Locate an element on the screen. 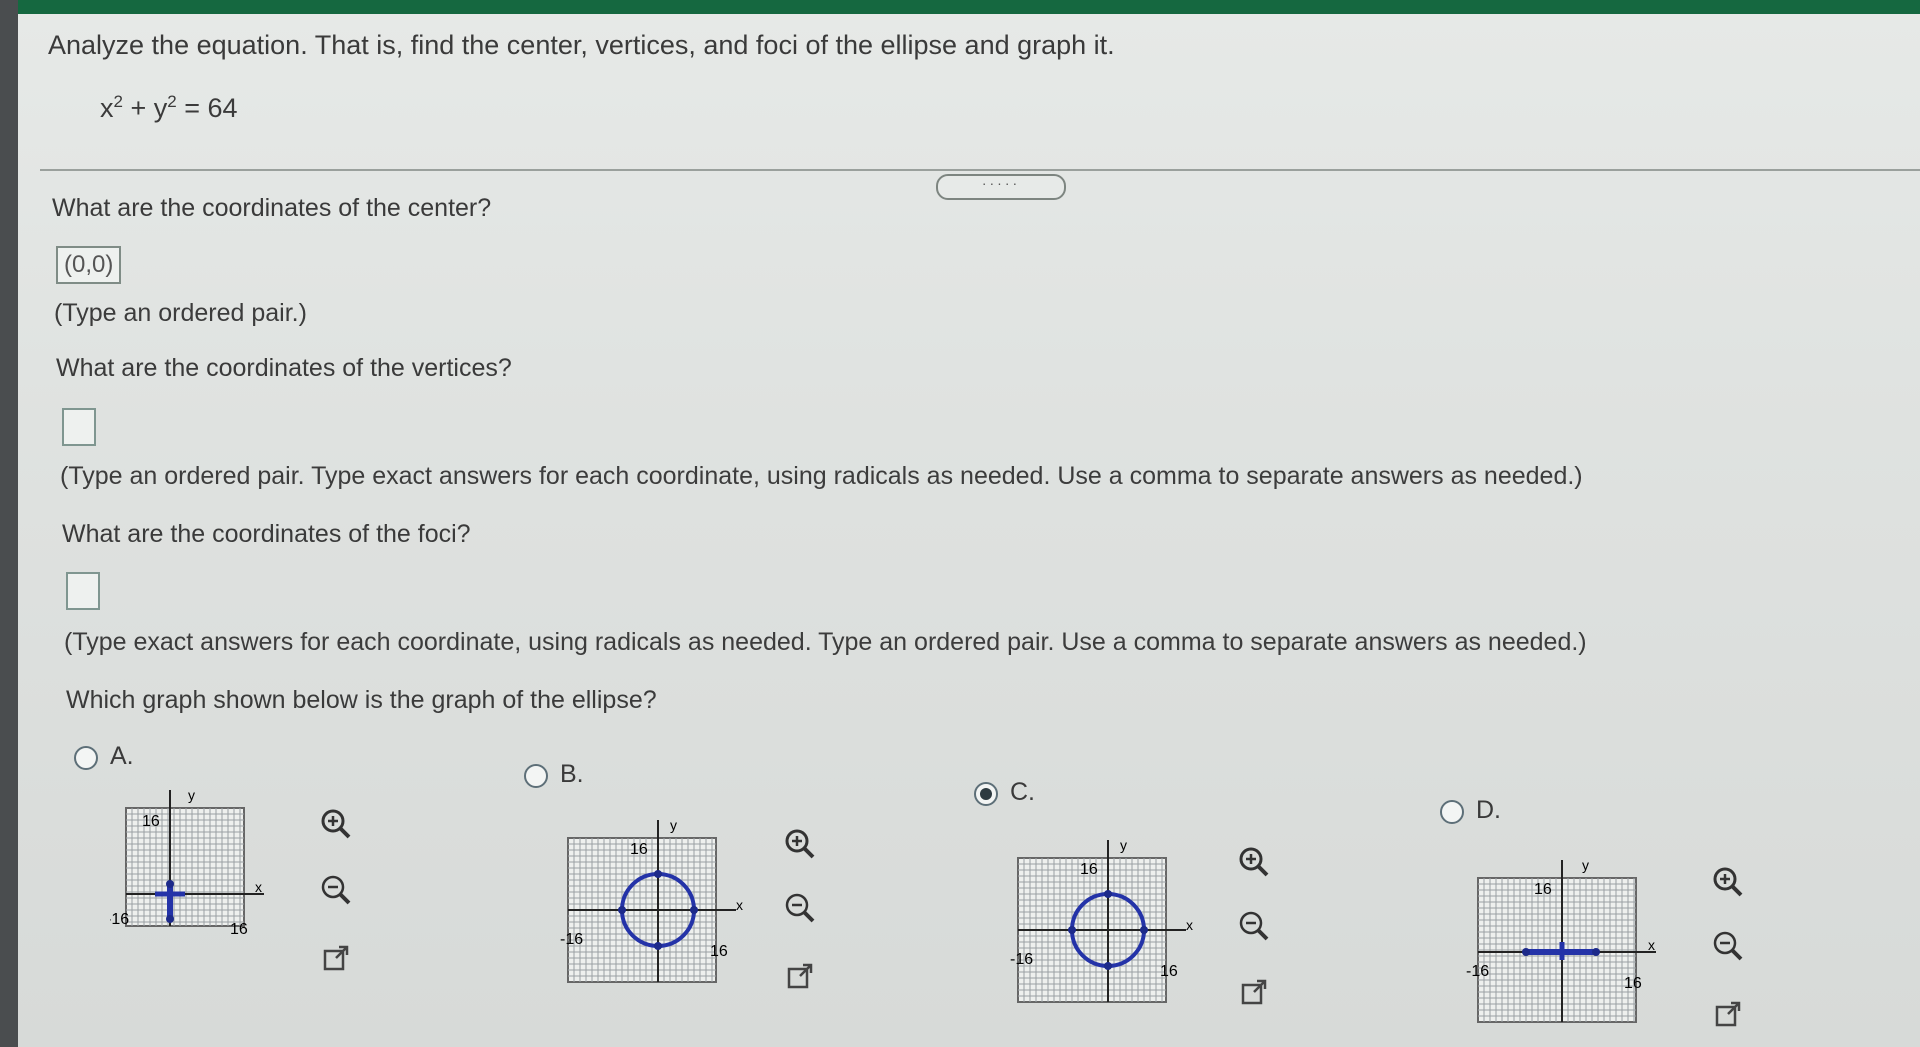 The image size is (1920, 1047). option-d-xtick-neg: -16 is located at coordinates (1477, 971).